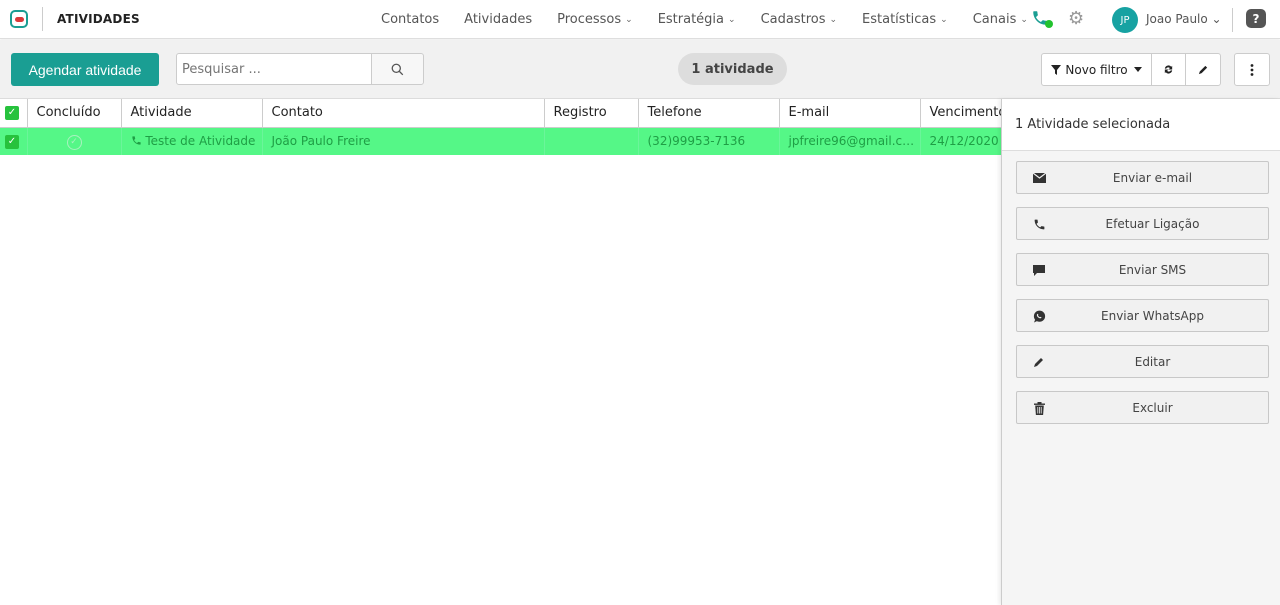 Image resolution: width=1280 pixels, height=605 pixels. Describe the element at coordinates (1039, 316) in the screenshot. I see `whatsapp-icon` at that location.